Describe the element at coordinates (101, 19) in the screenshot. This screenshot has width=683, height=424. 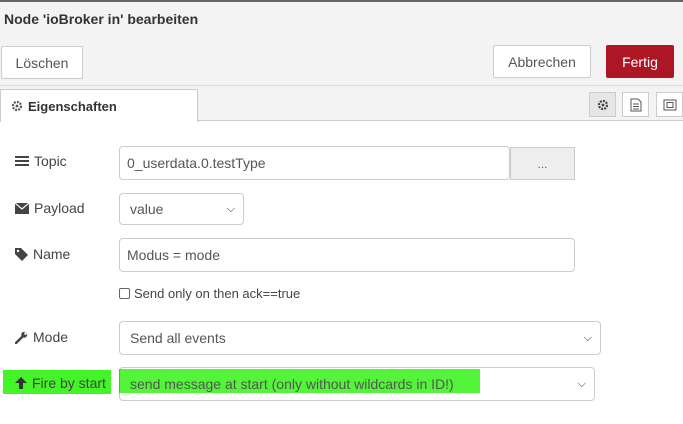
I see `dialog-title: Node 'ioBroker in' bearbeiten` at that location.